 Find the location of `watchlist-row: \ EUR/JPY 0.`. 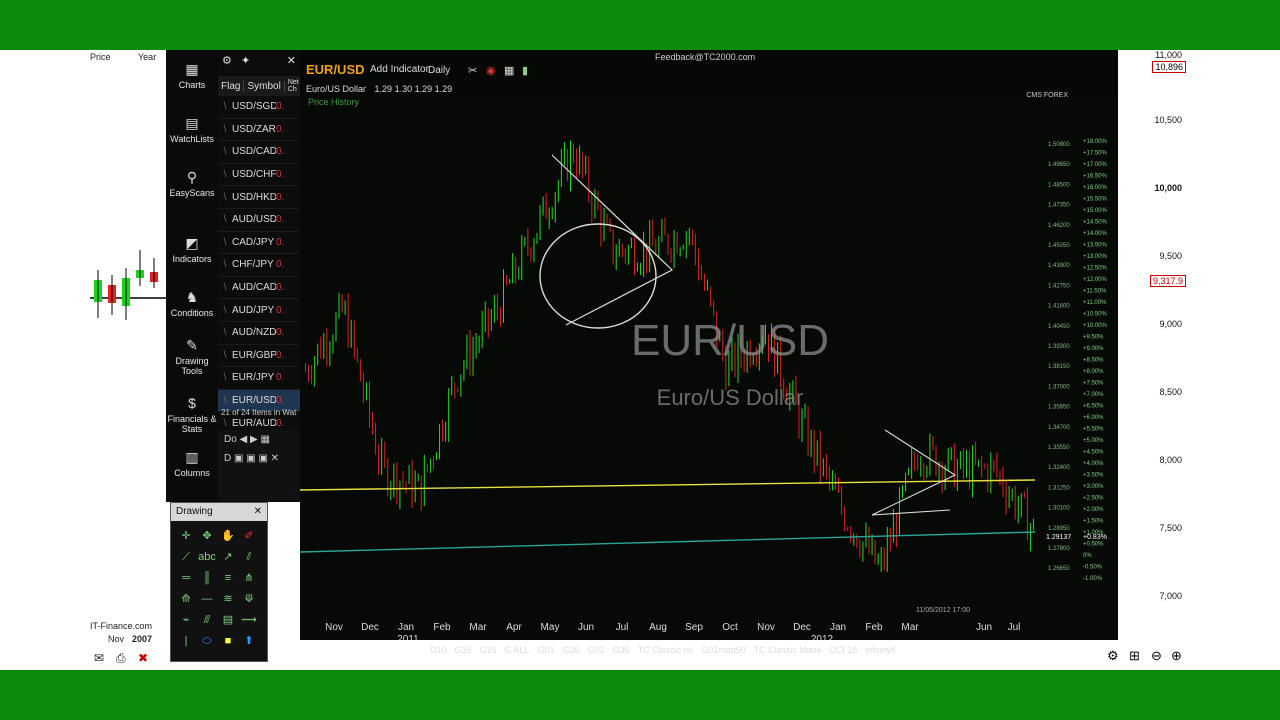

watchlist-row: \ EUR/JPY 0. is located at coordinates (259, 378).